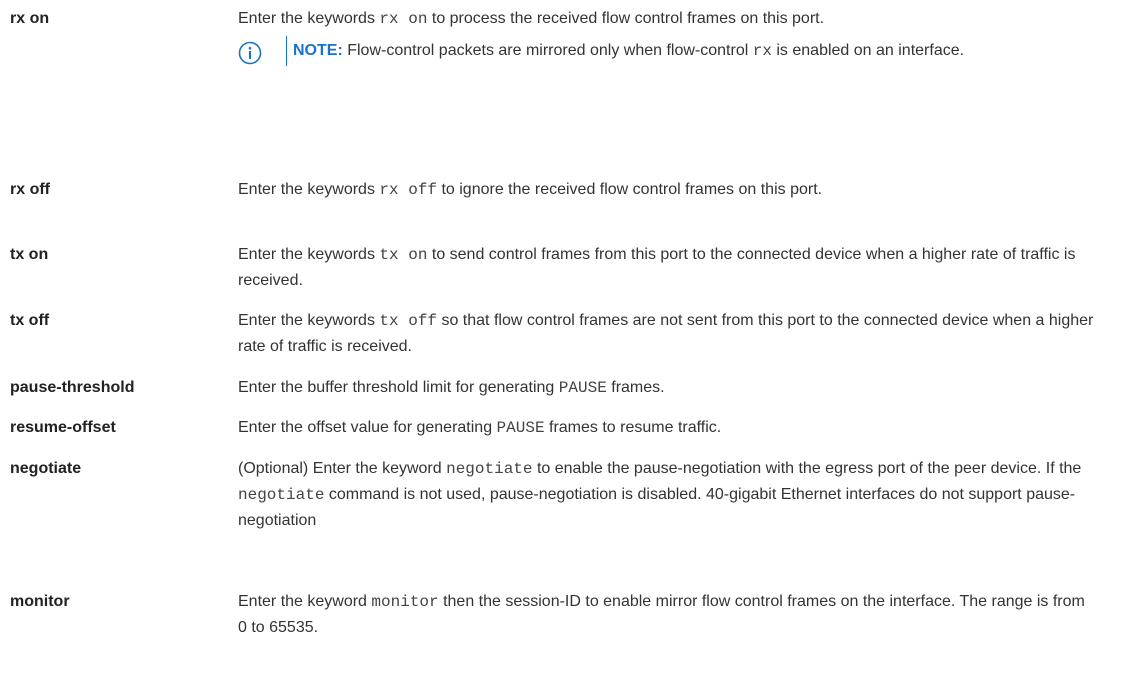  I want to click on note-label: NOTE:, so click(318, 50).